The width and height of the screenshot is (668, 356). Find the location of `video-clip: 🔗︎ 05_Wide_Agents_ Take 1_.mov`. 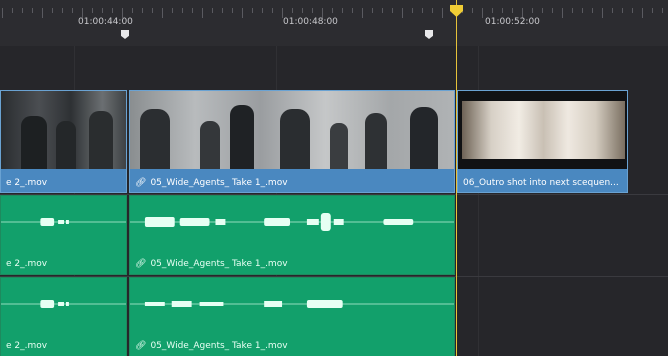

video-clip: 🔗︎ 05_Wide_Agents_ Take 1_.mov is located at coordinates (292, 141).